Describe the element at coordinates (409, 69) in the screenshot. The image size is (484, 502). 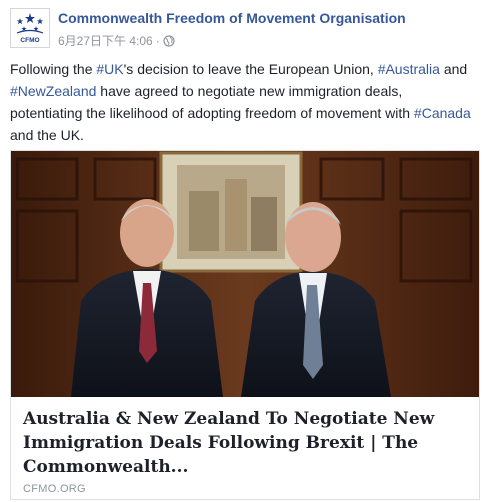
I see `hashtag-australia: #Australia` at that location.